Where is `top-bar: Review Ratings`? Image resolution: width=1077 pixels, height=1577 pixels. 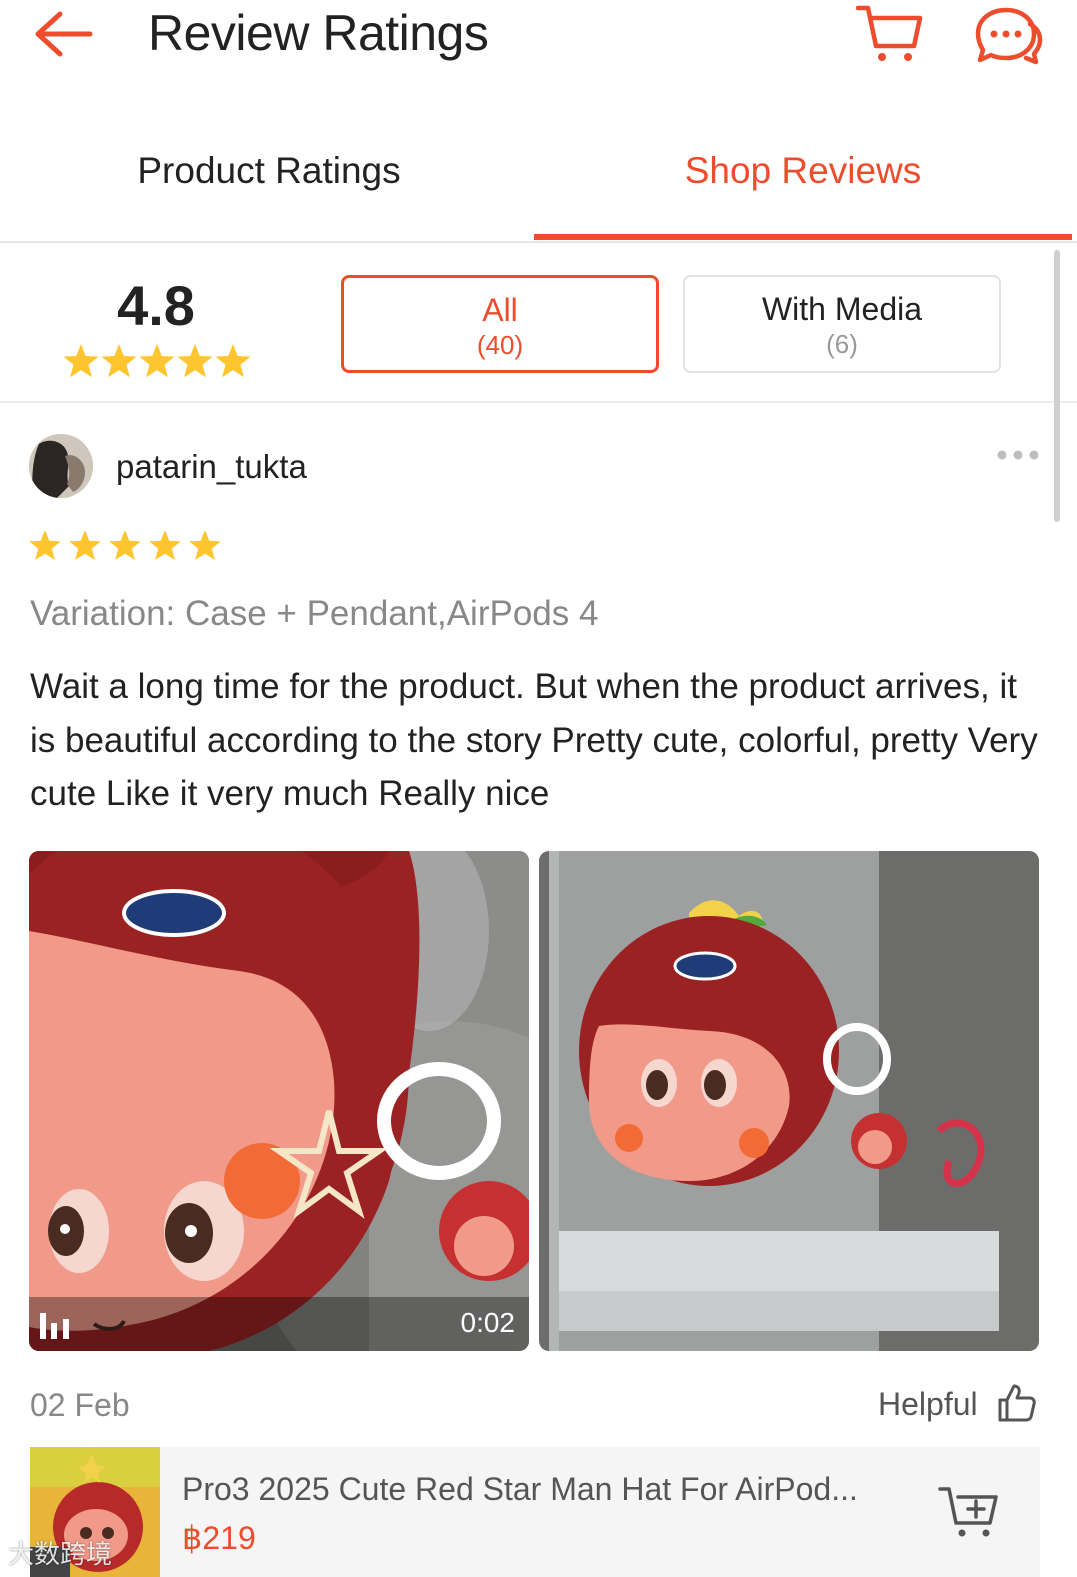 top-bar: Review Ratings is located at coordinates (538, 45).